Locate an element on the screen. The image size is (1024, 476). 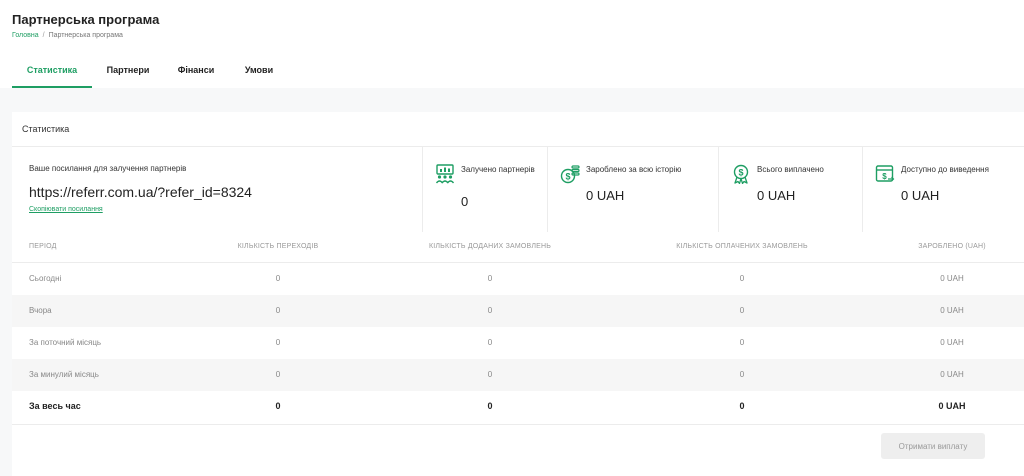
cell-period: За поточний місяць is located at coordinates (65, 342).